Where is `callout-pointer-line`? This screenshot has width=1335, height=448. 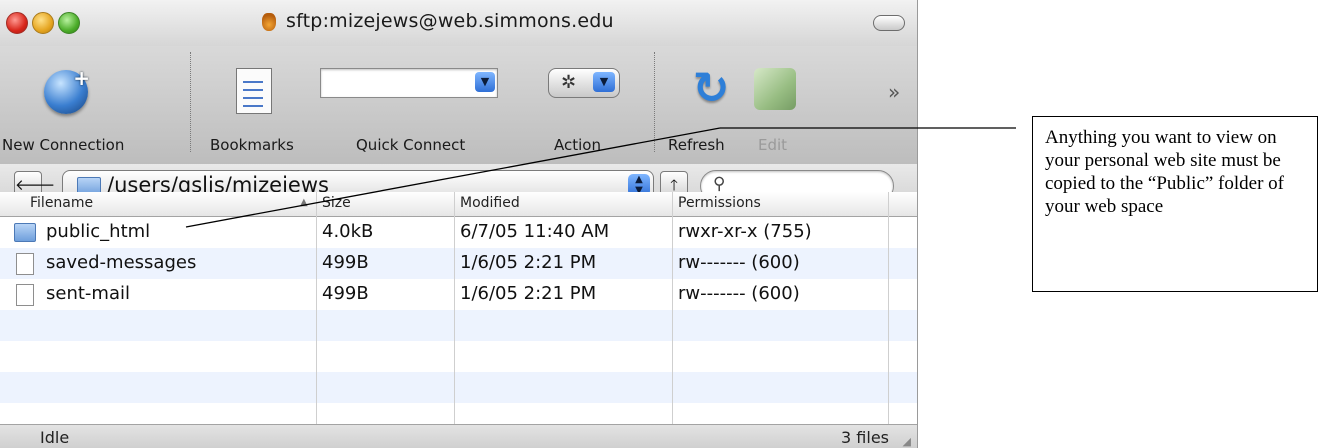
callout-pointer-line is located at coordinates (453, 177).